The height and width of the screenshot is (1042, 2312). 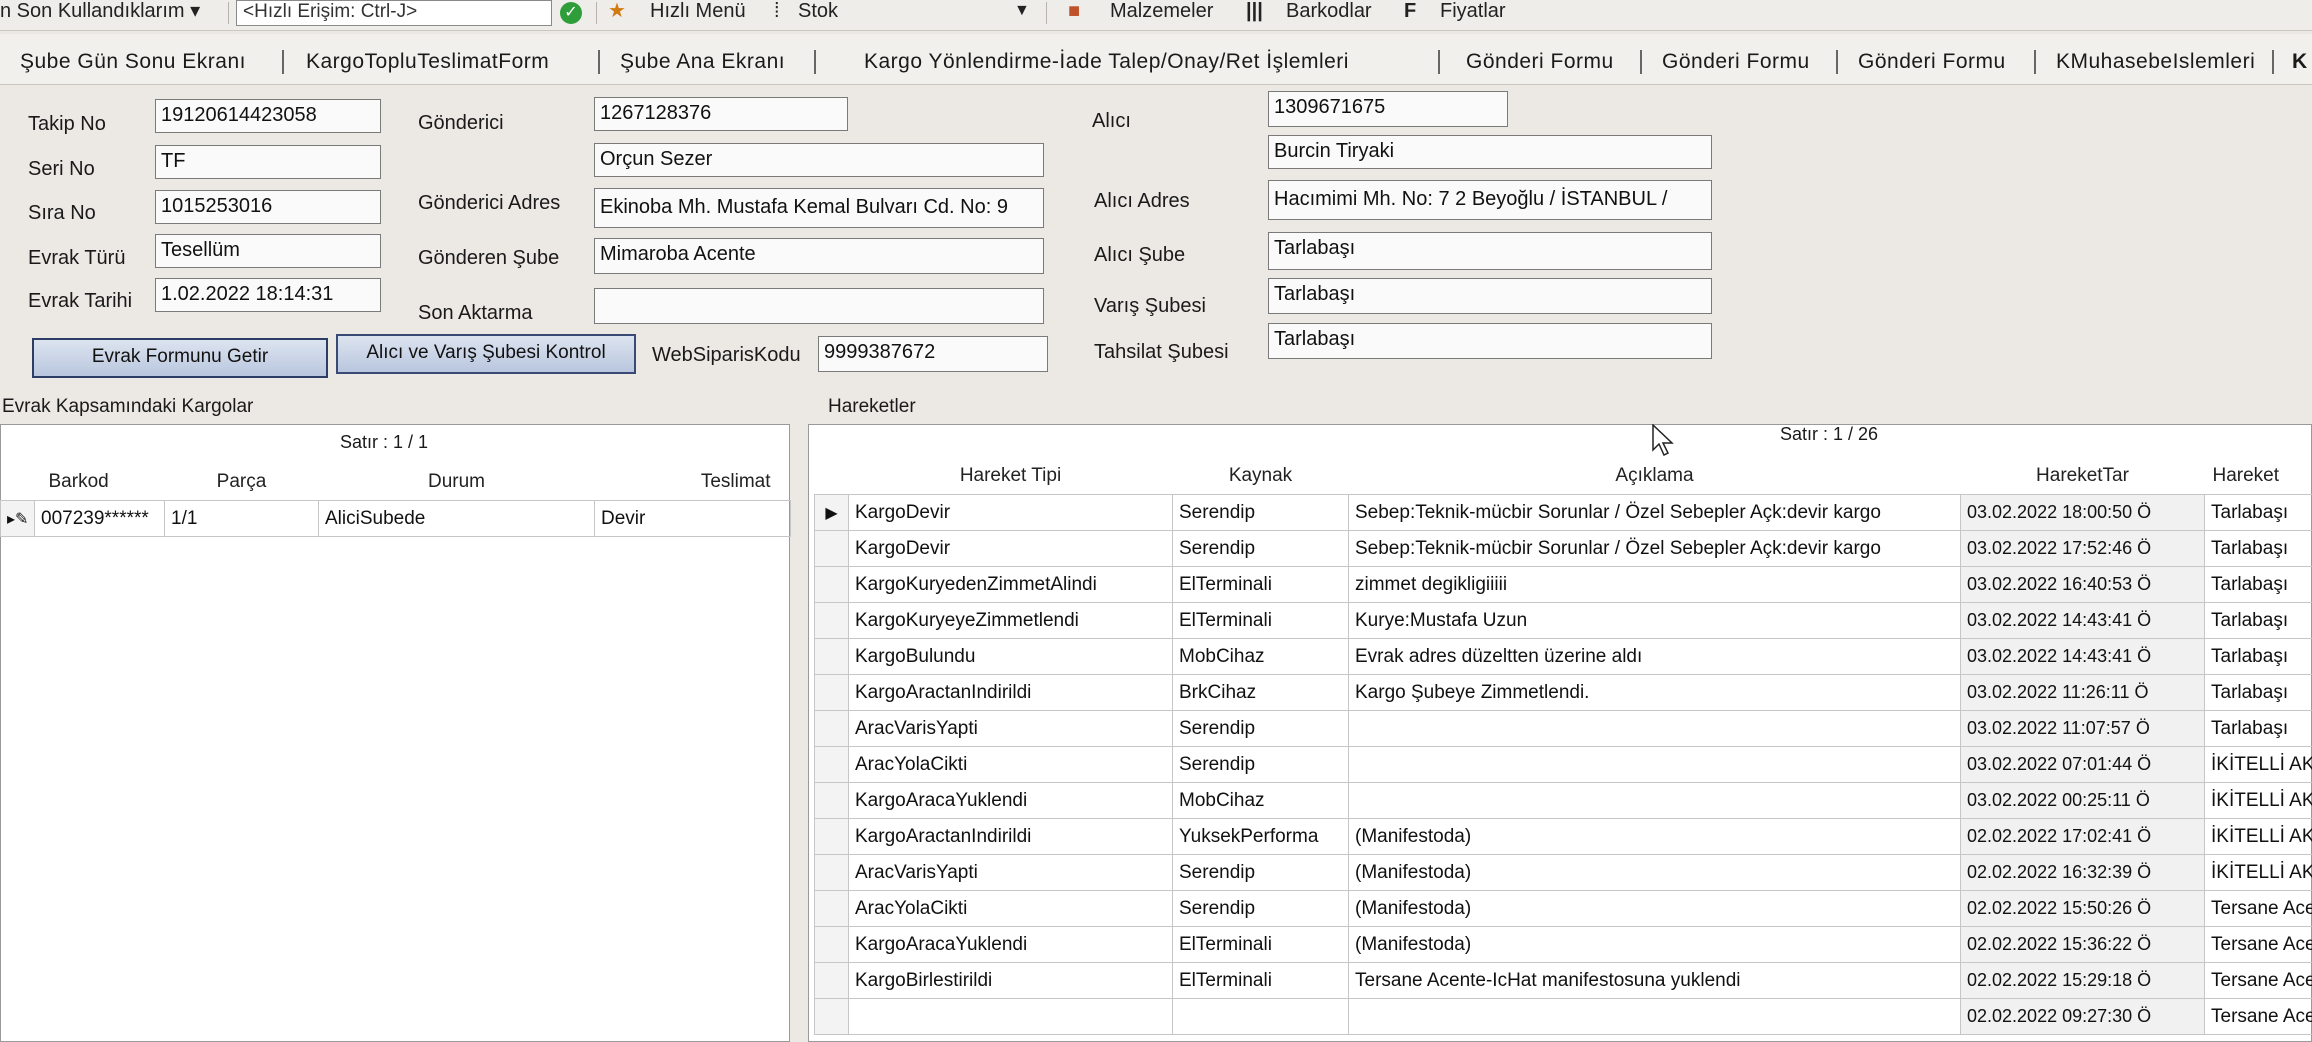 I want to click on hareket-tarihi-cell: 02.02.2022 17:02:41 Ö, so click(x=2082, y=836).